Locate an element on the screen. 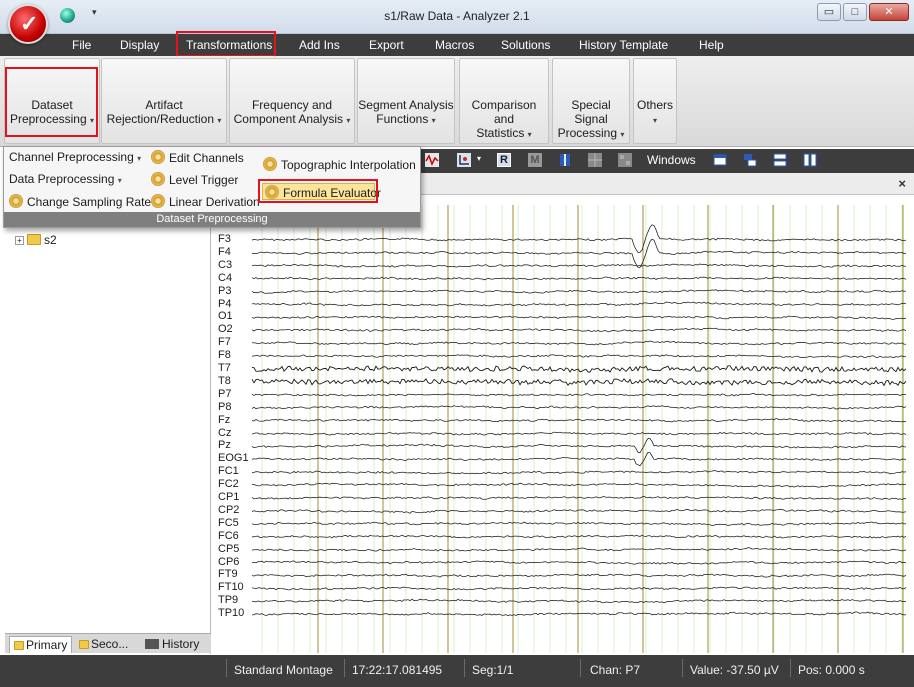 This screenshot has width=914, height=687. channel-label: TP10 is located at coordinates (231, 613).